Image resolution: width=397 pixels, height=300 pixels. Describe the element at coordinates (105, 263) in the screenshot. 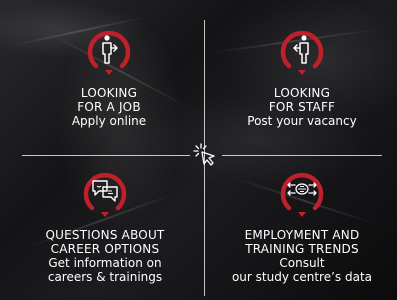

I see `tile-link-text: Get information on` at that location.